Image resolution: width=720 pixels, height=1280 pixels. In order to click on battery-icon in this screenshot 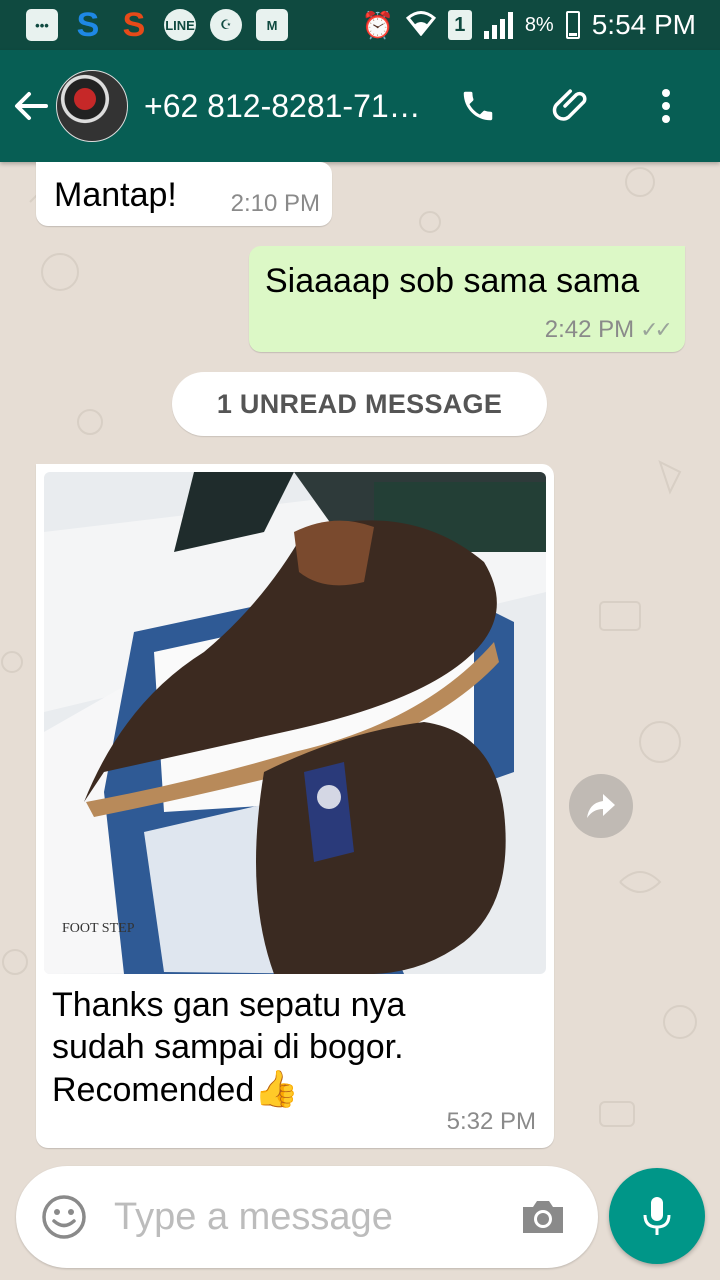, I will do `click(572, 25)`.